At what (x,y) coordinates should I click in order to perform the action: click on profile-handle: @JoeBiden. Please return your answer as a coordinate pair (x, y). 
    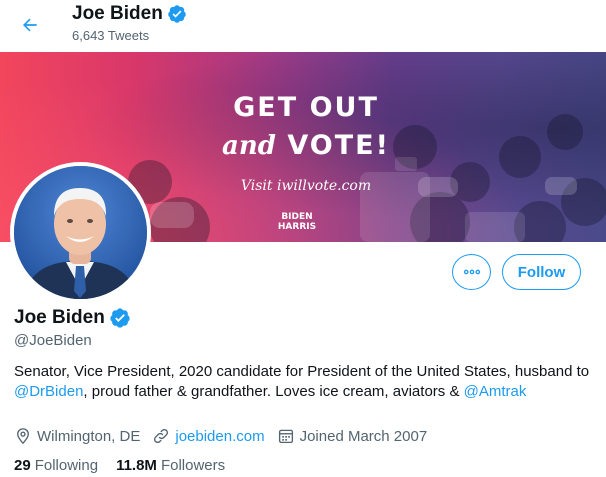
    Looking at the image, I should click on (53, 340).